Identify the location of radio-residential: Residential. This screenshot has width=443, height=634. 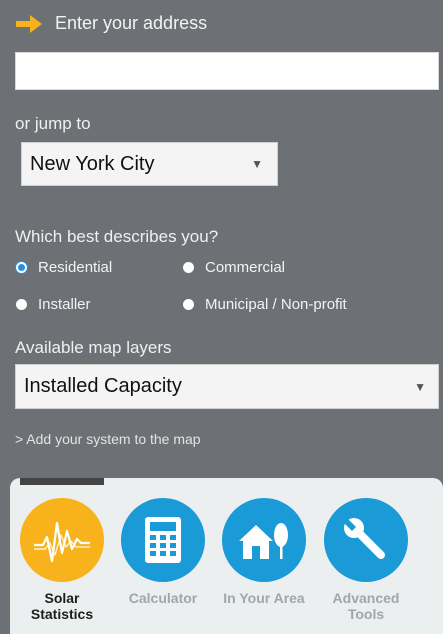
(64, 267).